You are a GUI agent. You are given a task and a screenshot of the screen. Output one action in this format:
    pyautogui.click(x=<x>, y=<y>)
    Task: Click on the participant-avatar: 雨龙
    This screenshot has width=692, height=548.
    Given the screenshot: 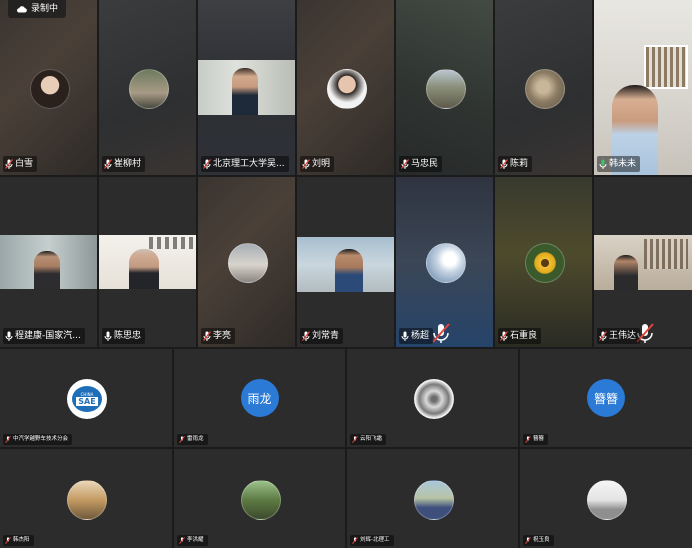 What is the action you would take?
    pyautogui.click(x=259, y=398)
    